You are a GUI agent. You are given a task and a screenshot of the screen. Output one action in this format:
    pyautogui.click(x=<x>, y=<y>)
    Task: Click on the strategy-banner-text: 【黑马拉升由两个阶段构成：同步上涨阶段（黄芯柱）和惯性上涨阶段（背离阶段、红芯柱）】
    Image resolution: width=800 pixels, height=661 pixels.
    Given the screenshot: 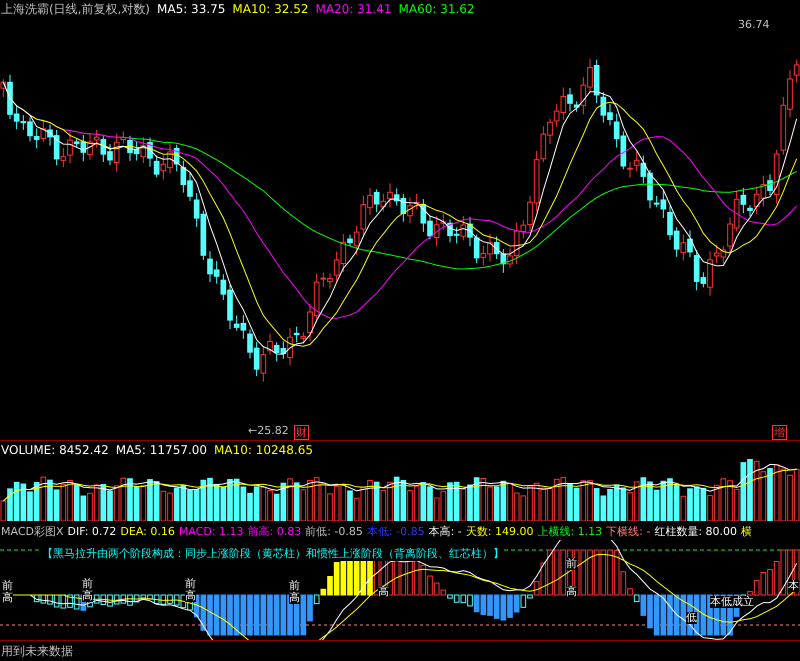 What is the action you would take?
    pyautogui.click(x=273, y=553)
    